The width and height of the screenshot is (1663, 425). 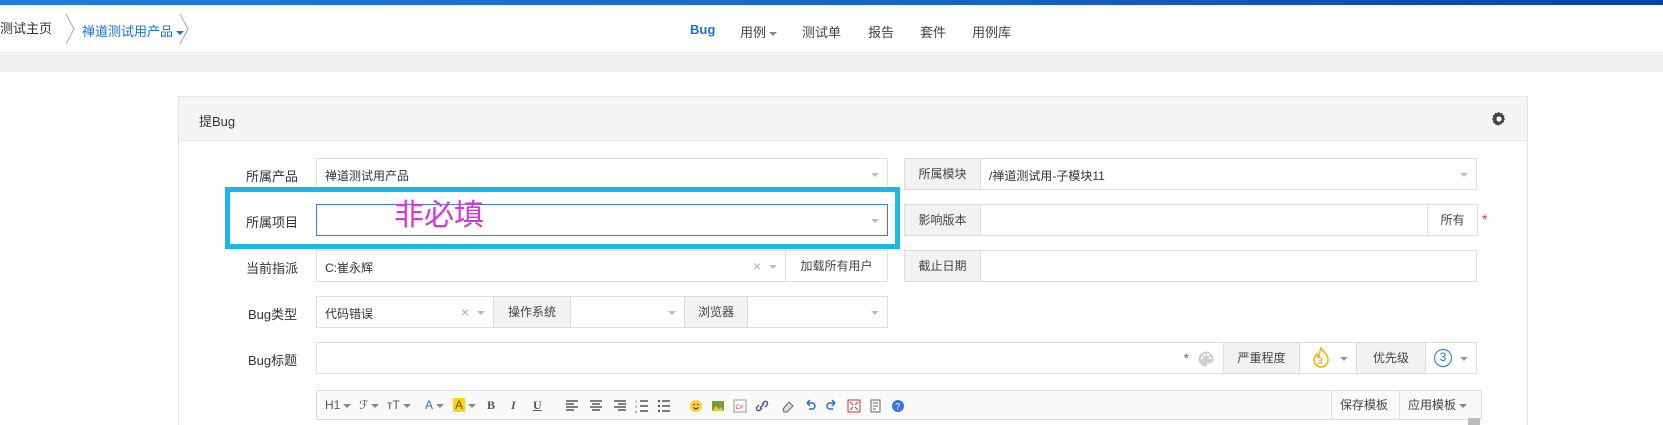 What do you see at coordinates (942, 266) in the screenshot?
I see `deadline-label: 截止日期` at bounding box center [942, 266].